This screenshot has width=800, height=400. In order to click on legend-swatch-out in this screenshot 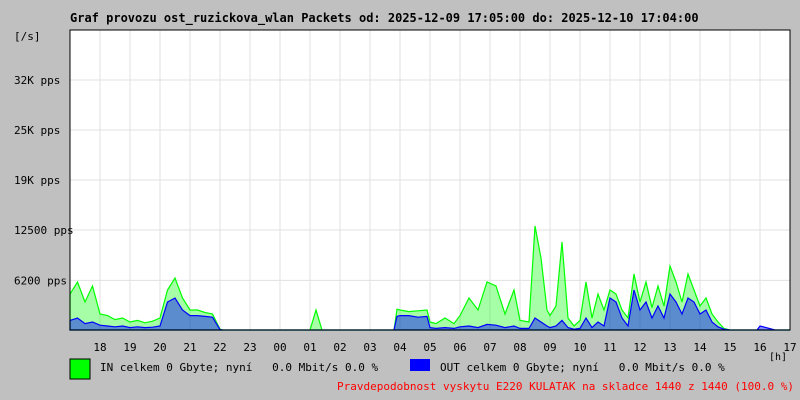, I will do `click(420, 365)`.